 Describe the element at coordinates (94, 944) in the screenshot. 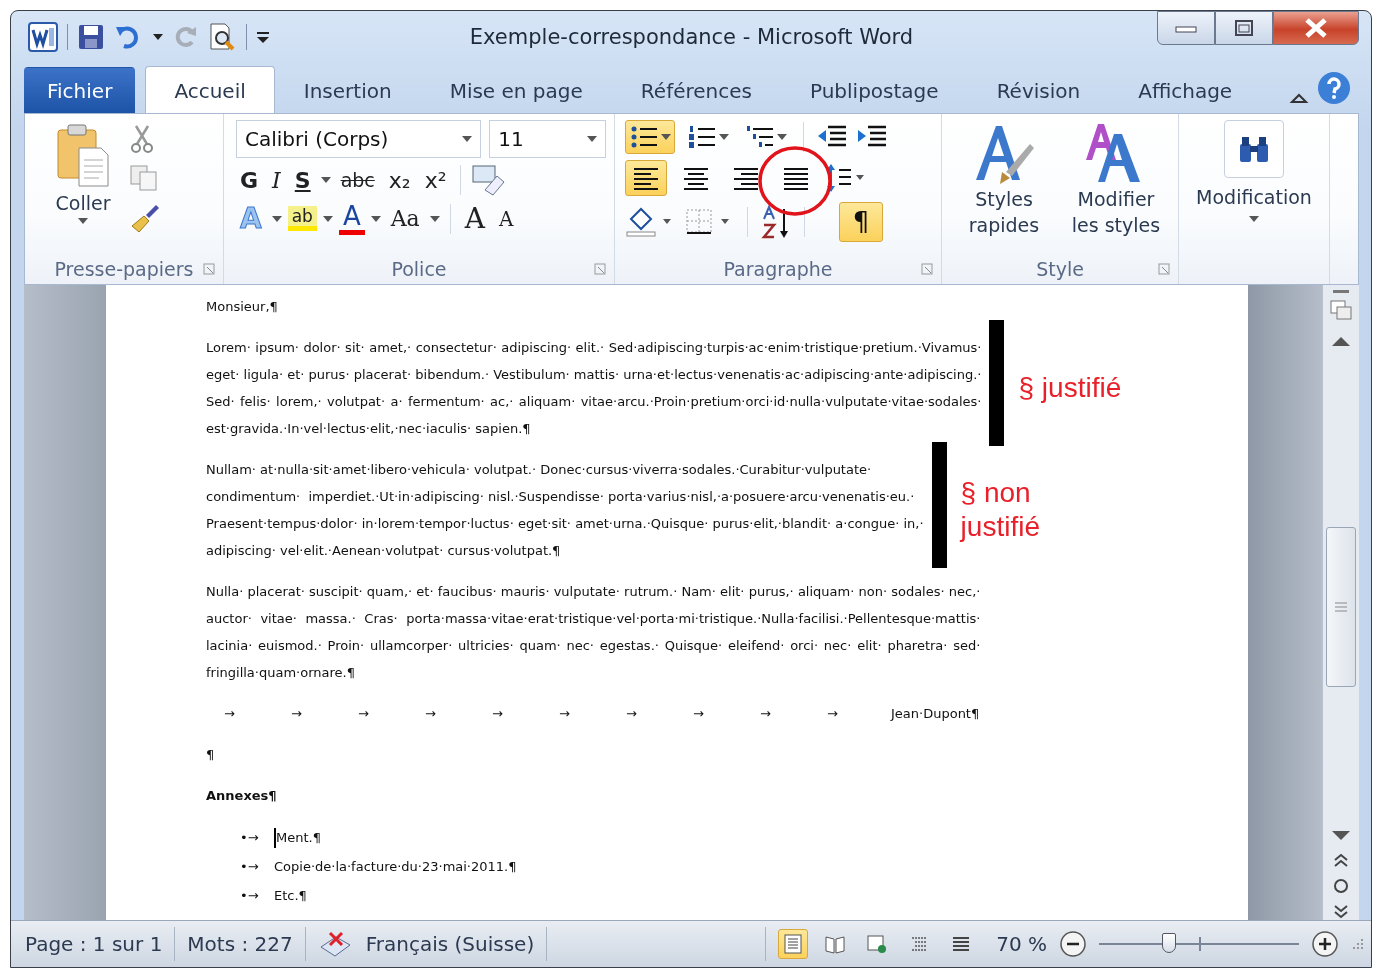

I see `page-count: Page : 1 sur 1` at that location.